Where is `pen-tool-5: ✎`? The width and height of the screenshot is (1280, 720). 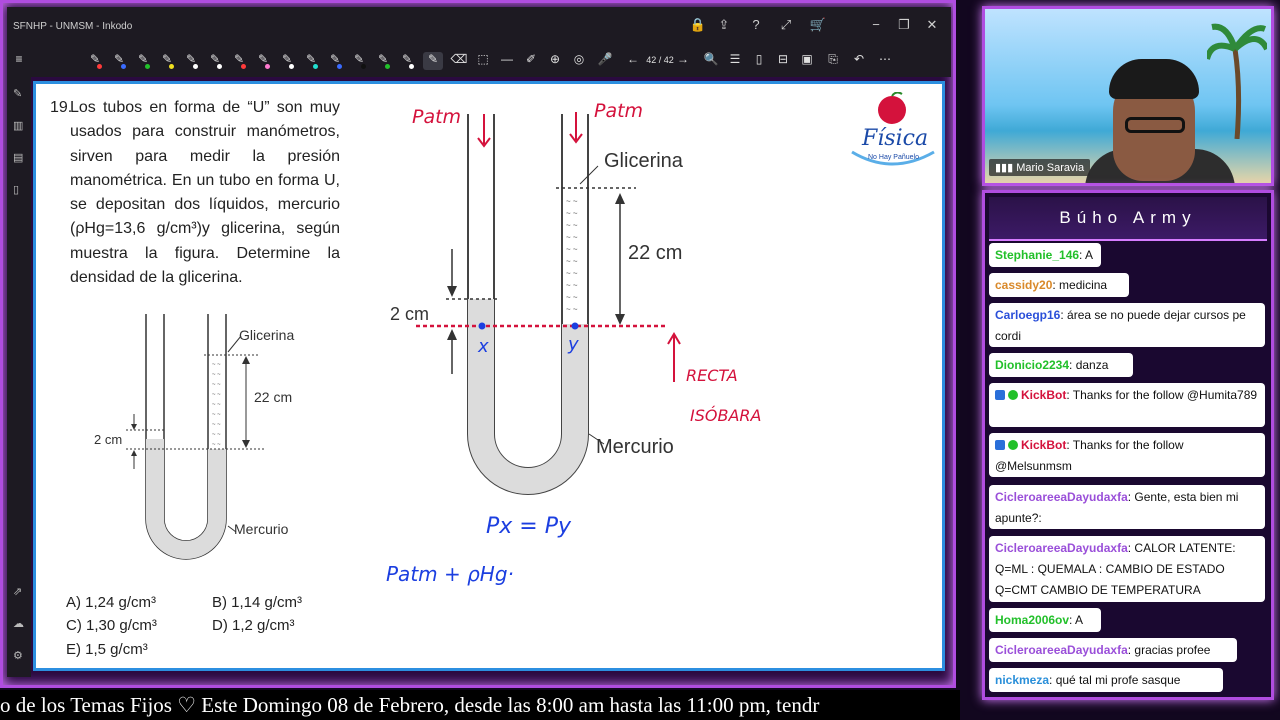 pen-tool-5: ✎ is located at coordinates (191, 61).